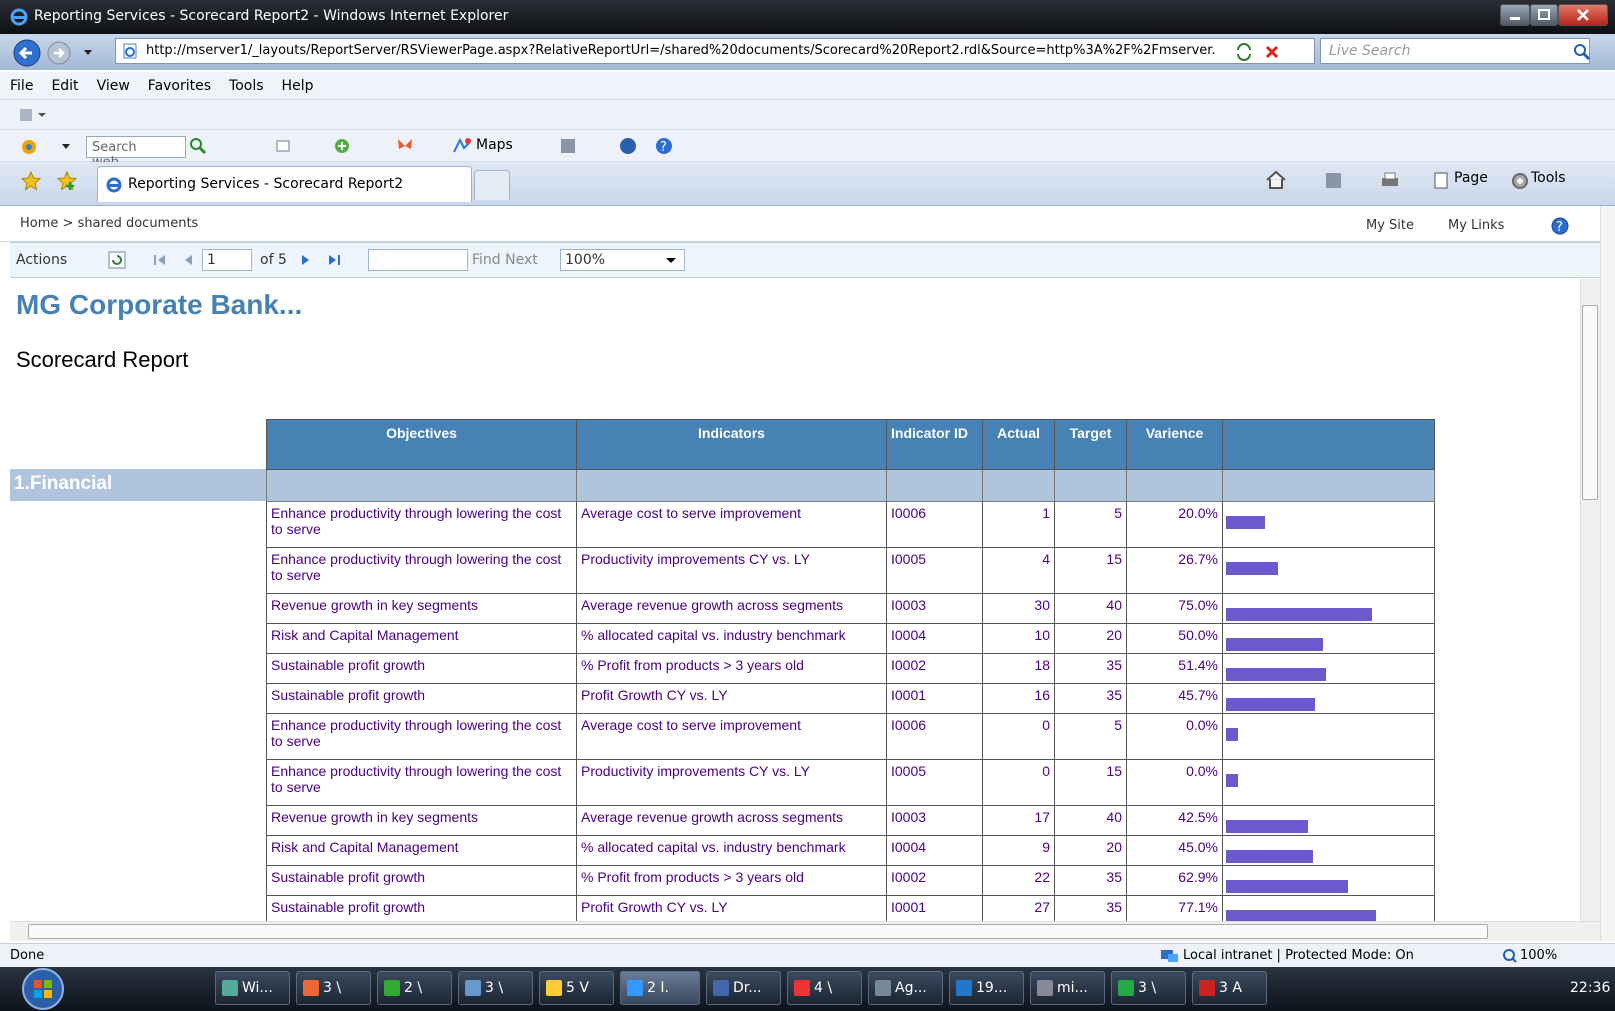 Image resolution: width=1615 pixels, height=1011 pixels. I want to click on menu-bar: File Edit View Favorites Tools Help, so click(807, 86).